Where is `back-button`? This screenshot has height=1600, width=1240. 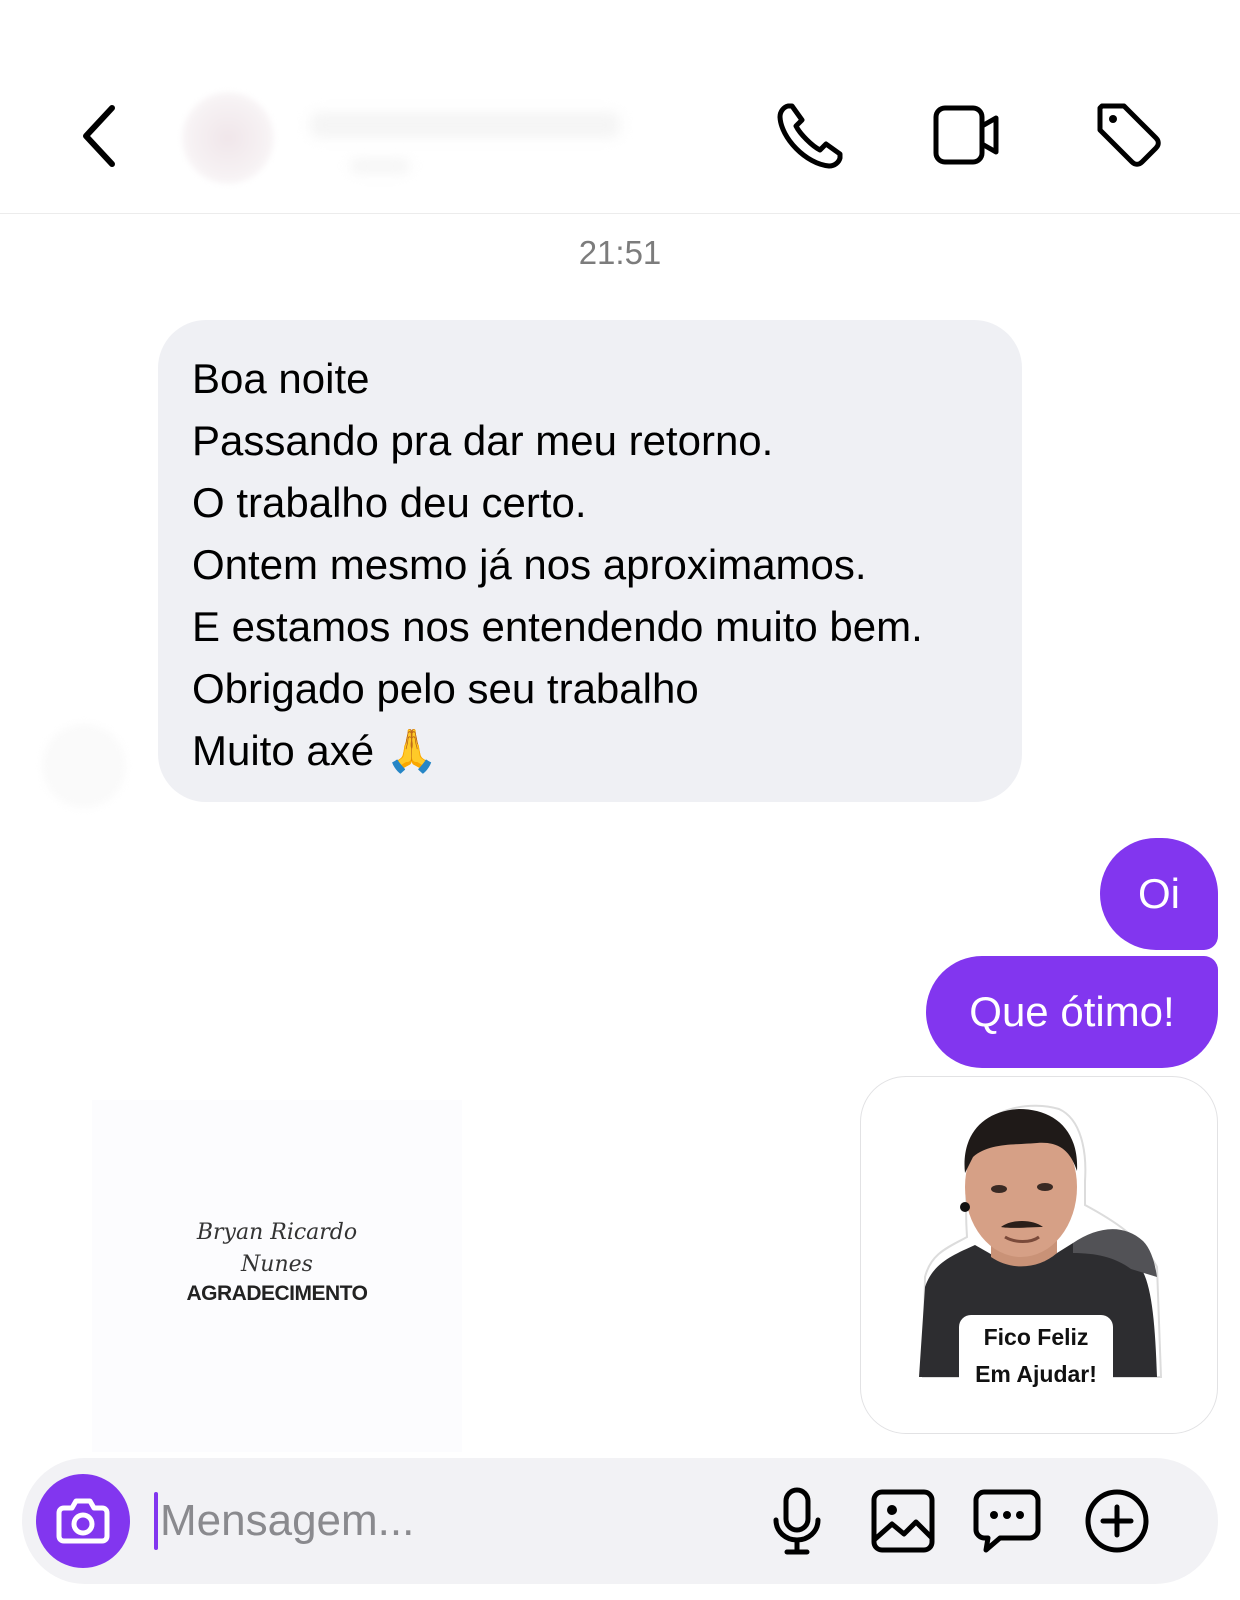 back-button is located at coordinates (102, 136).